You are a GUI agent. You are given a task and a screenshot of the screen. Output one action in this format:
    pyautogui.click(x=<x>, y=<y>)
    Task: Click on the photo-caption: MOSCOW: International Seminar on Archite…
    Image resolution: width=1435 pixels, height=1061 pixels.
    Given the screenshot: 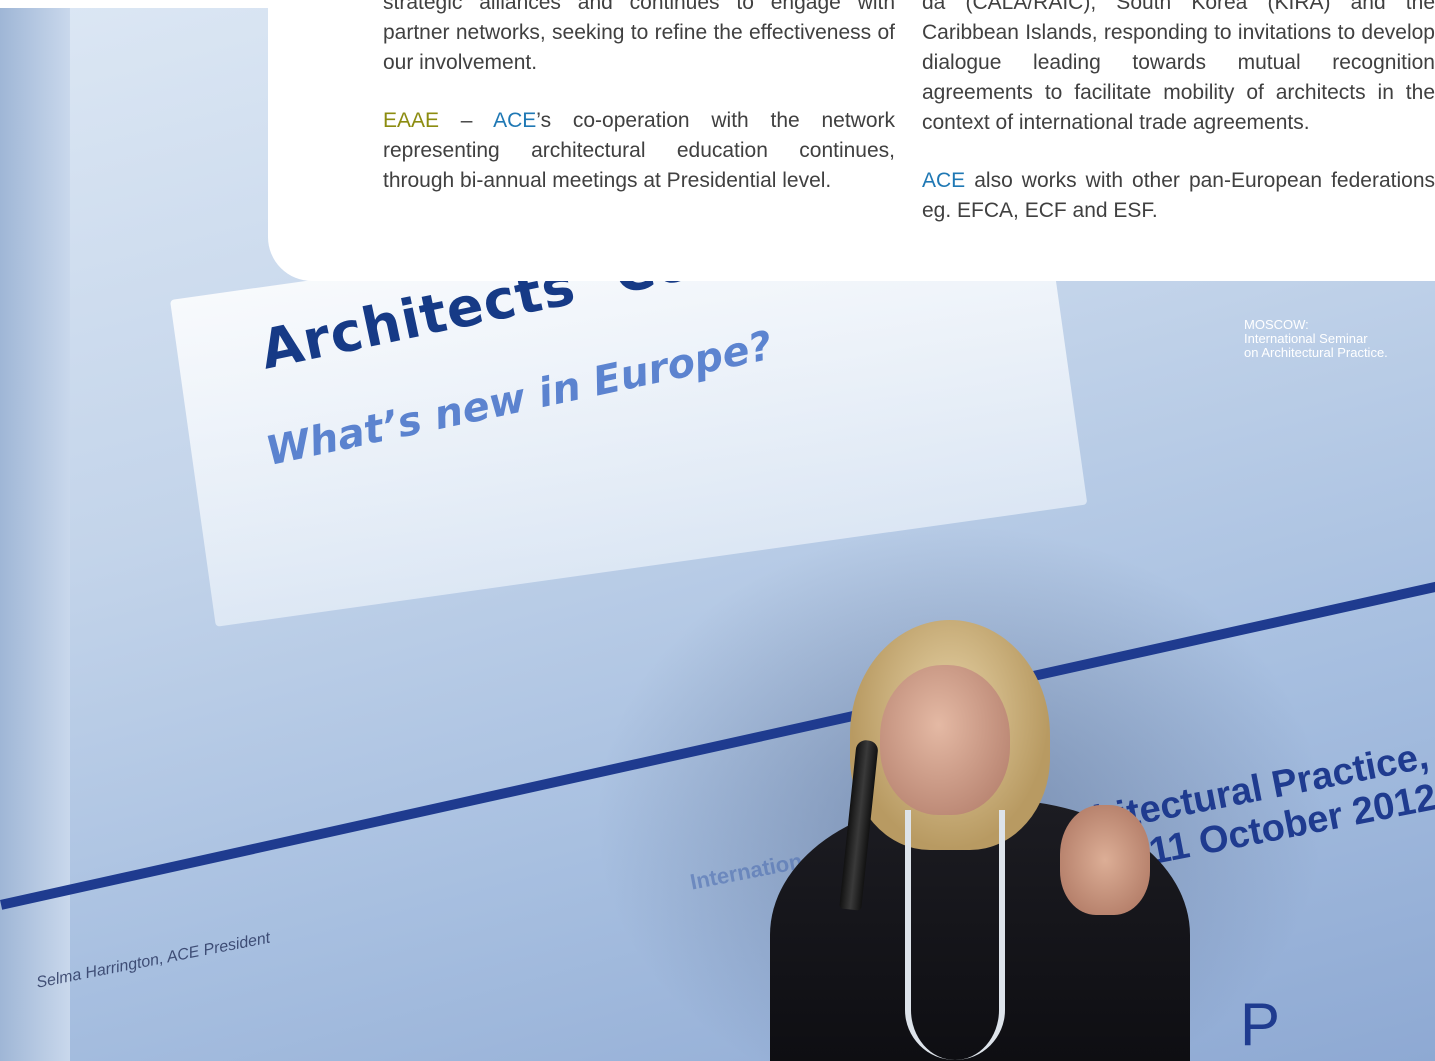 What is the action you would take?
    pyautogui.click(x=1336, y=339)
    